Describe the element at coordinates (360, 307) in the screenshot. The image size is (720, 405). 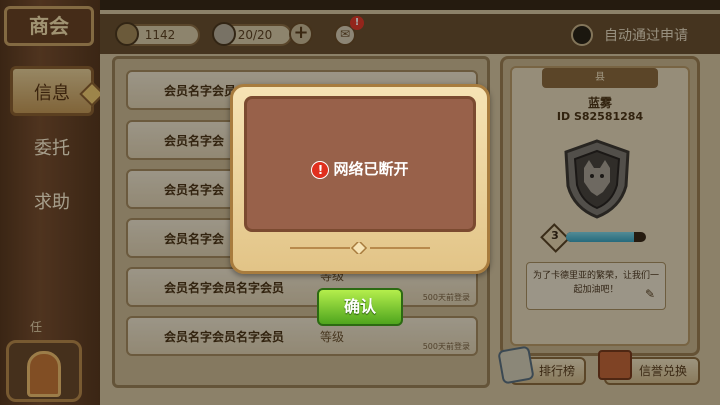
I see `confirm-button: 确认` at that location.